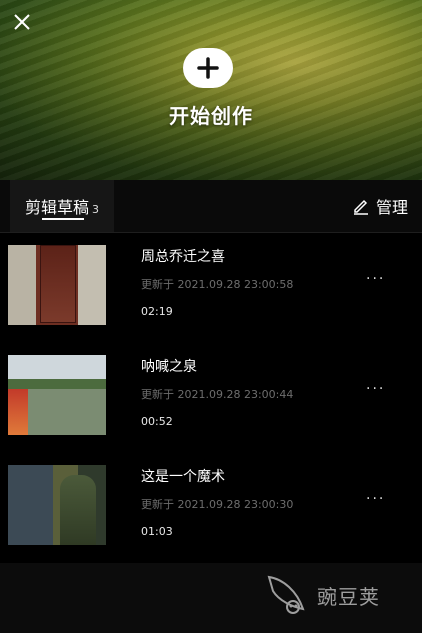 The image size is (422, 633). I want to click on start-create-button, so click(208, 68).